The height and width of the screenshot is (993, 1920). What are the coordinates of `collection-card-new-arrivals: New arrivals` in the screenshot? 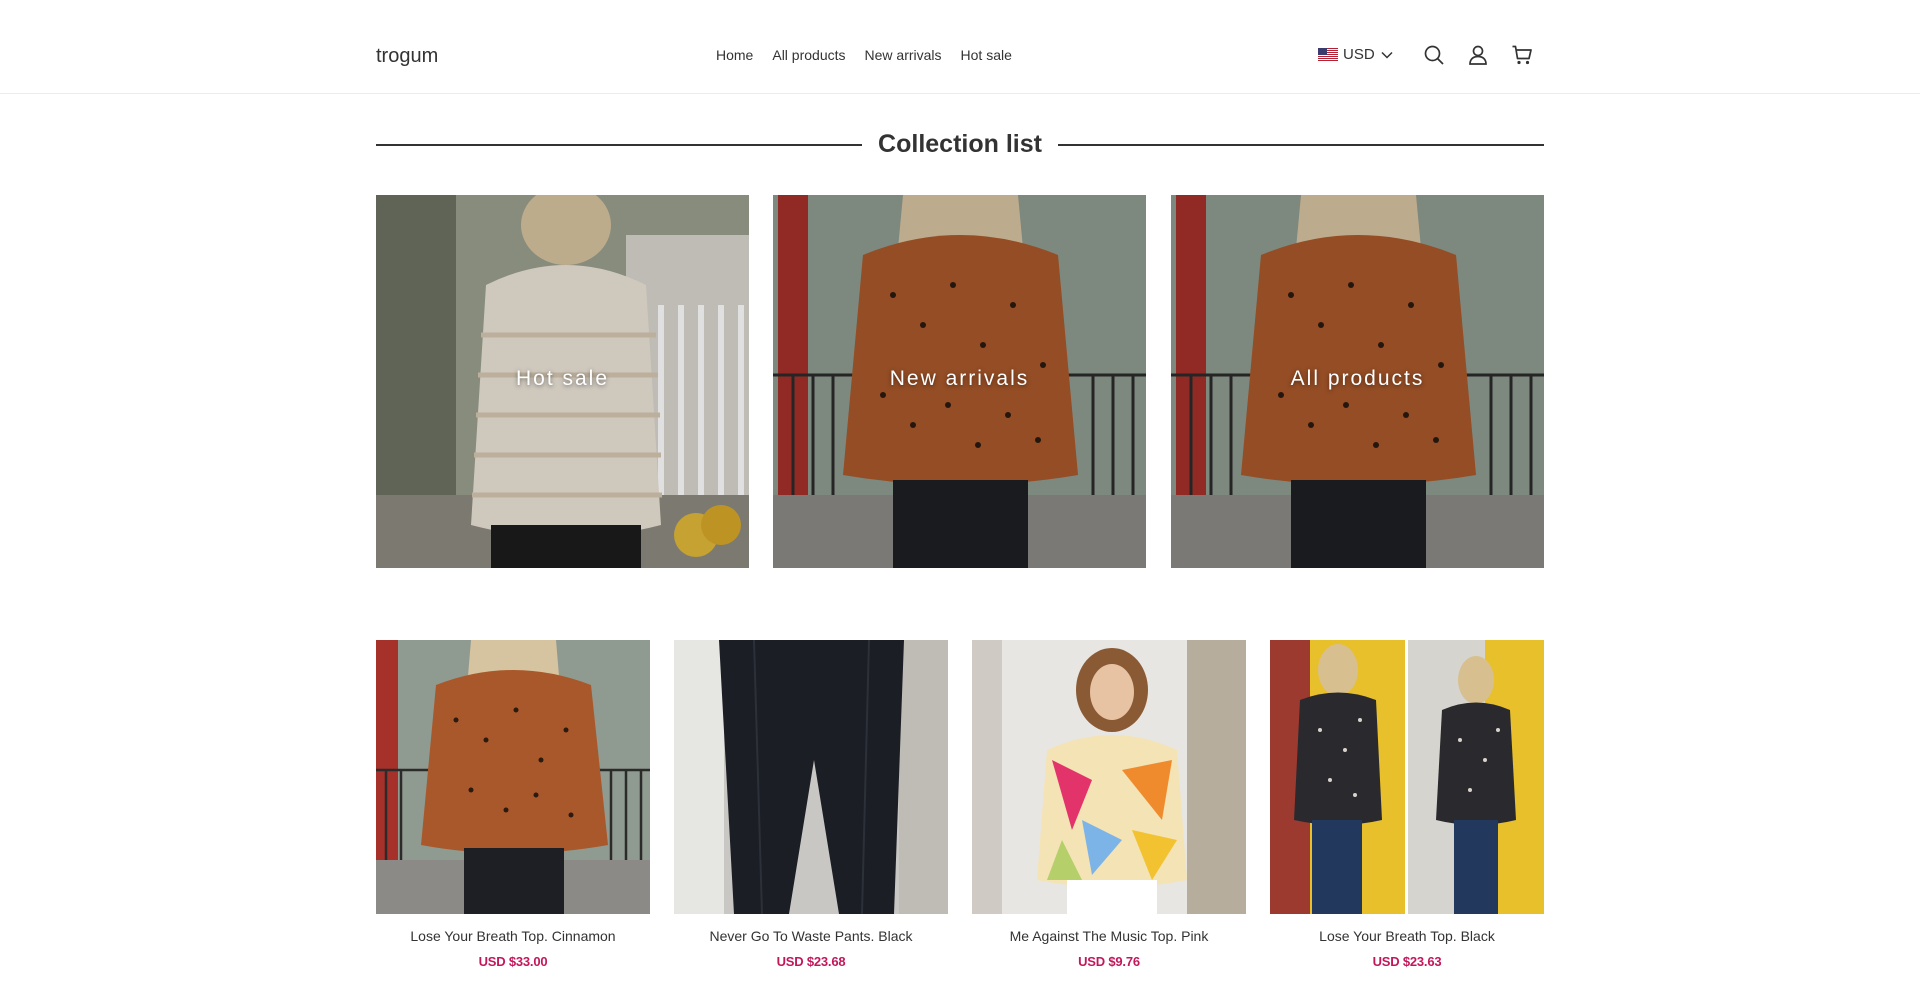 It's located at (959, 381).